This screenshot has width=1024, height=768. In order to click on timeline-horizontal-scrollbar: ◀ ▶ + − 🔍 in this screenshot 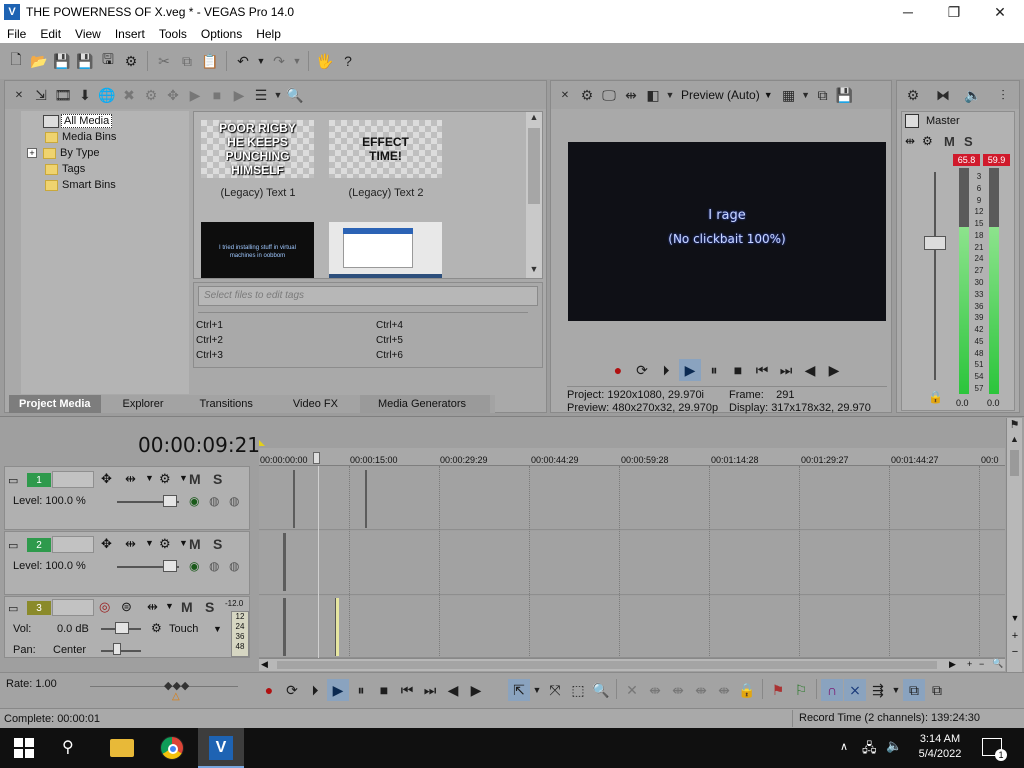, I will do `click(632, 664)`.